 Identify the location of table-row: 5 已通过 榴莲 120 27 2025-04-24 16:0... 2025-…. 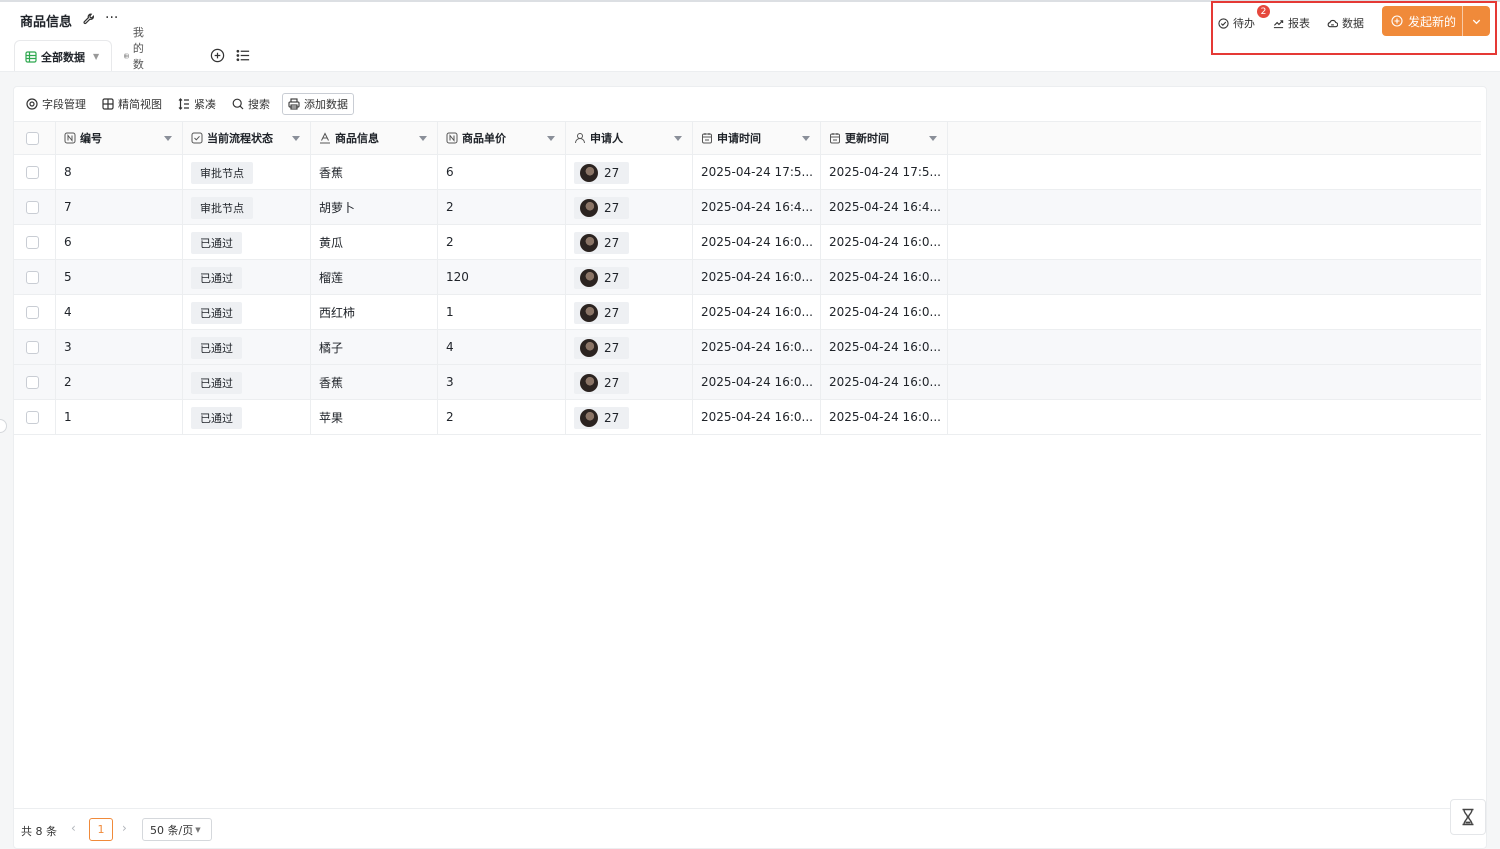
(747, 277).